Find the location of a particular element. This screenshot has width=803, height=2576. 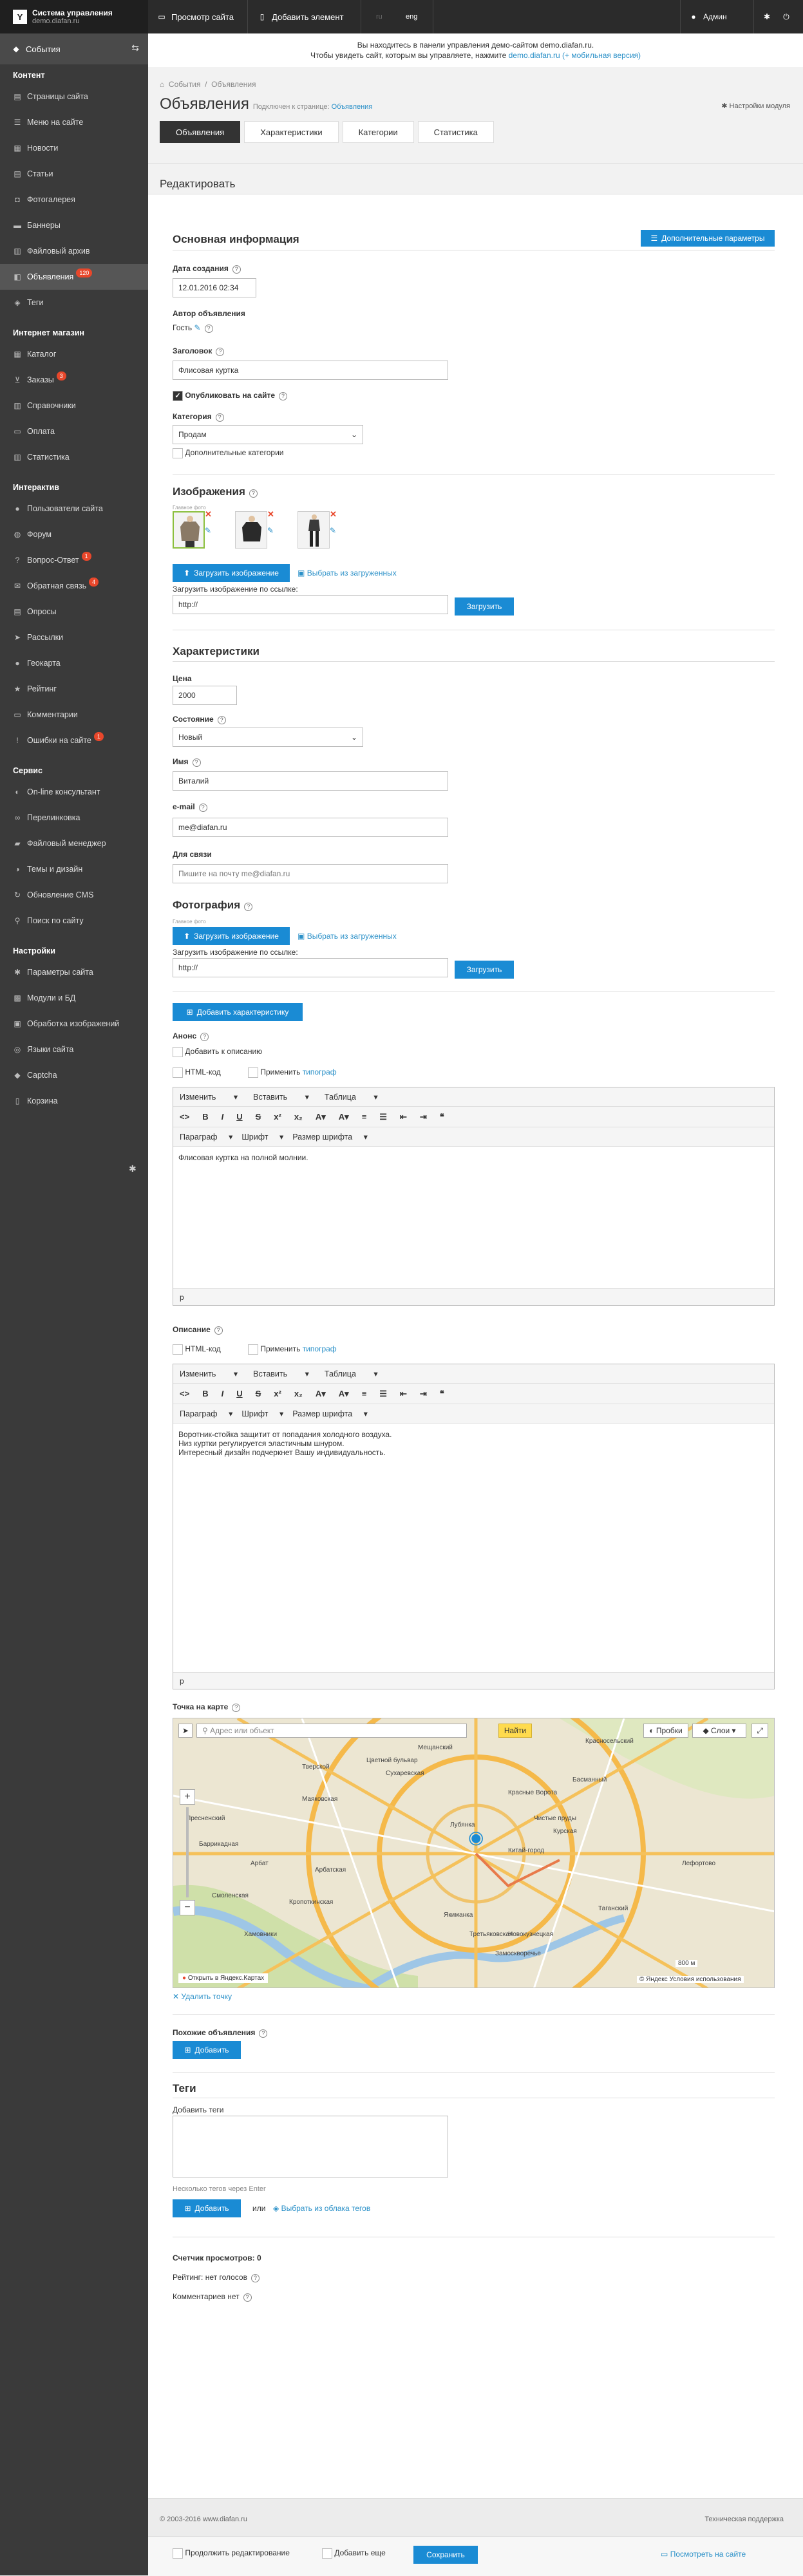

anons-editor-body: Флисовая куртка на полной молнии. is located at coordinates (473, 1217).